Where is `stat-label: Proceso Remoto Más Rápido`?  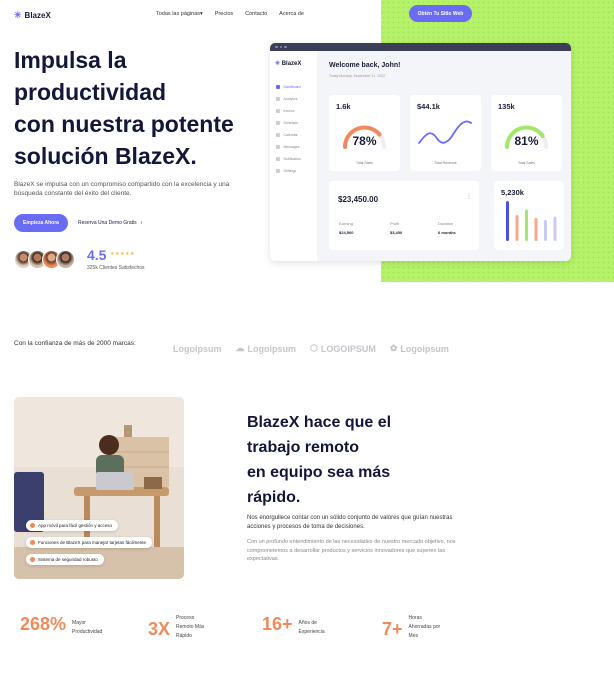
stat-label: Proceso Remoto Más Rápido is located at coordinates (190, 627).